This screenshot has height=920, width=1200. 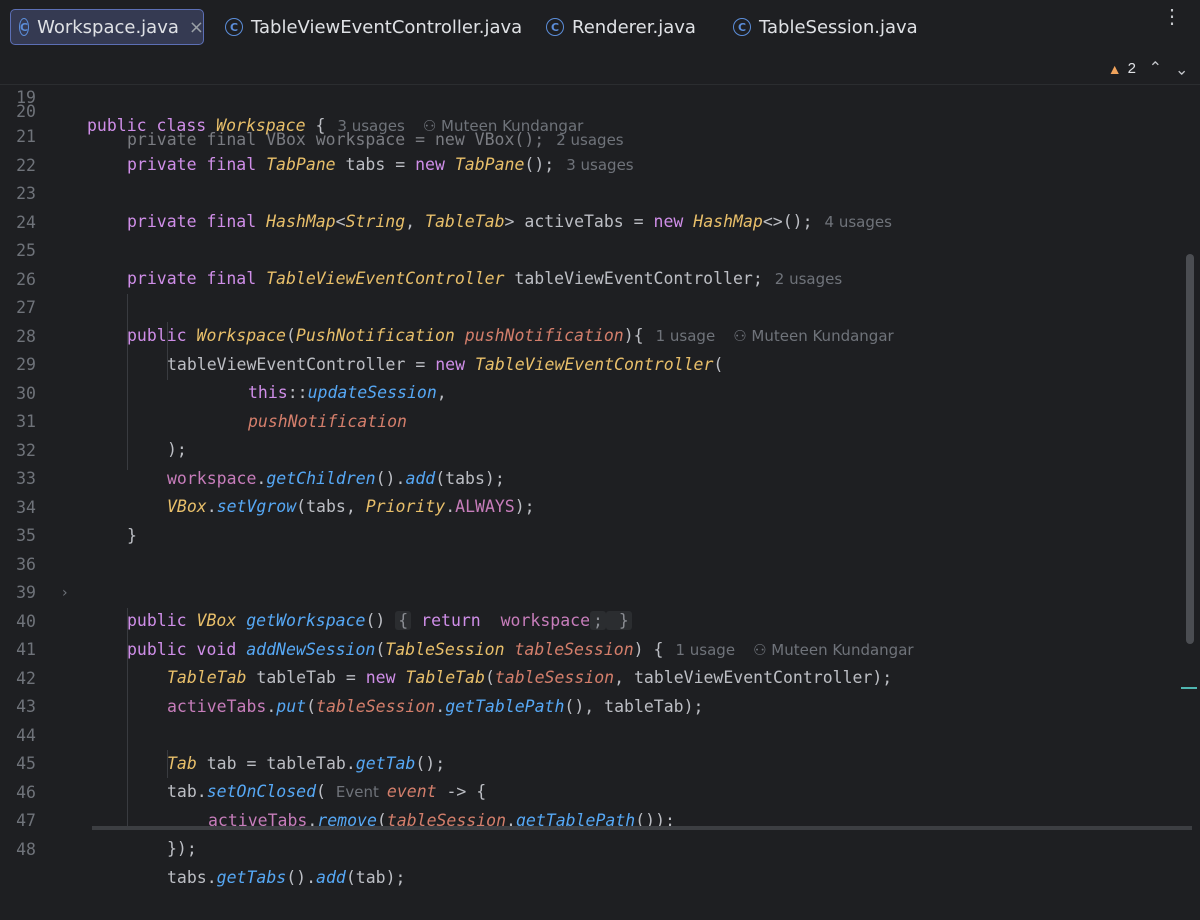 What do you see at coordinates (196, 27) in the screenshot?
I see `close-icon: ×` at bounding box center [196, 27].